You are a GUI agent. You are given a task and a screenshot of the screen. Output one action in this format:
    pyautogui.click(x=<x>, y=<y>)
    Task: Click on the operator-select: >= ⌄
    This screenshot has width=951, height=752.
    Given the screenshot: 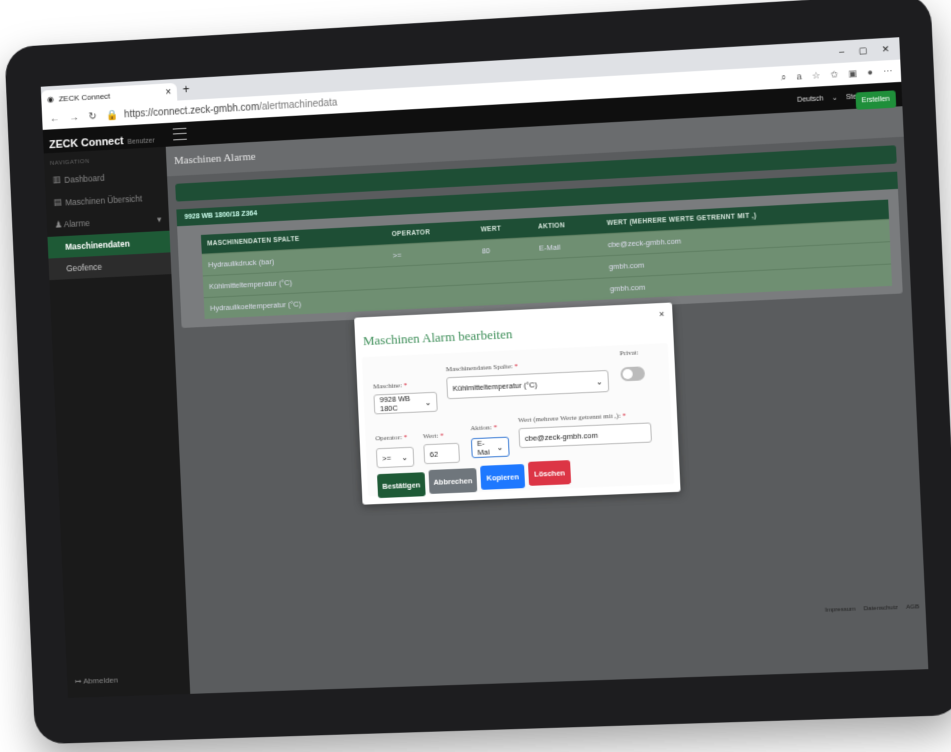 What is the action you would take?
    pyautogui.click(x=395, y=457)
    